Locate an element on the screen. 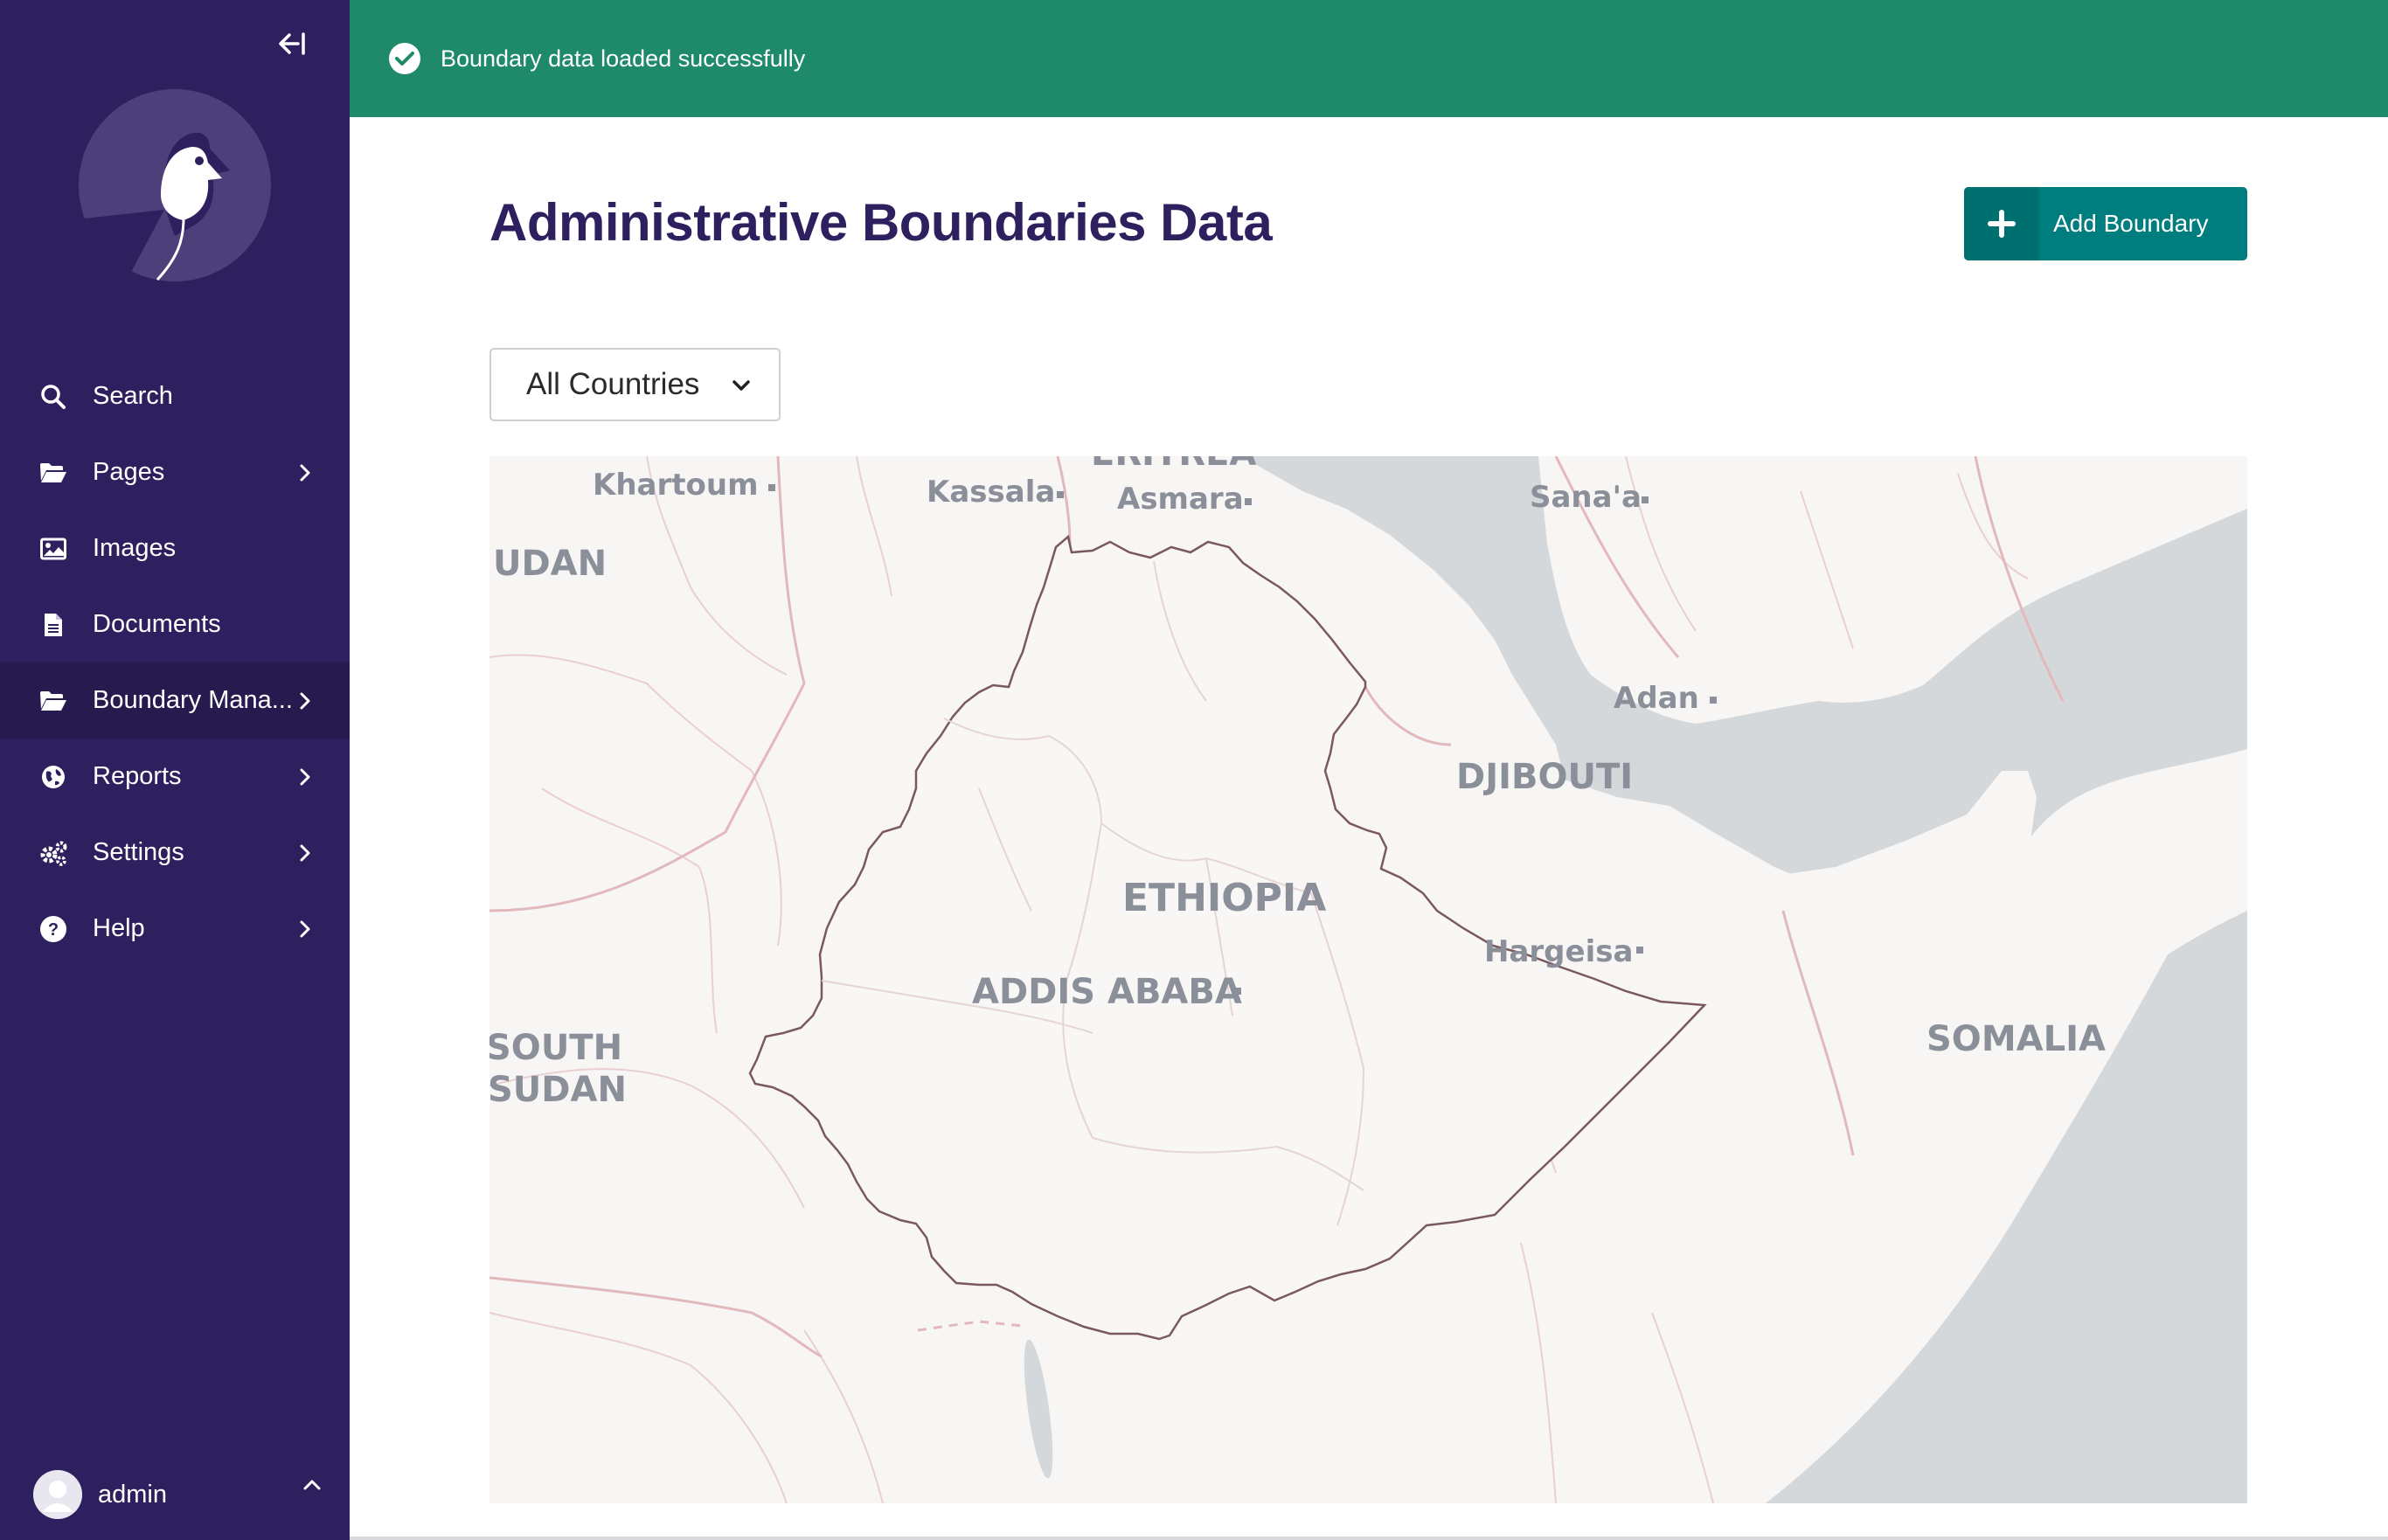  banner-message: Boundary data loaded successfully is located at coordinates (624, 58).